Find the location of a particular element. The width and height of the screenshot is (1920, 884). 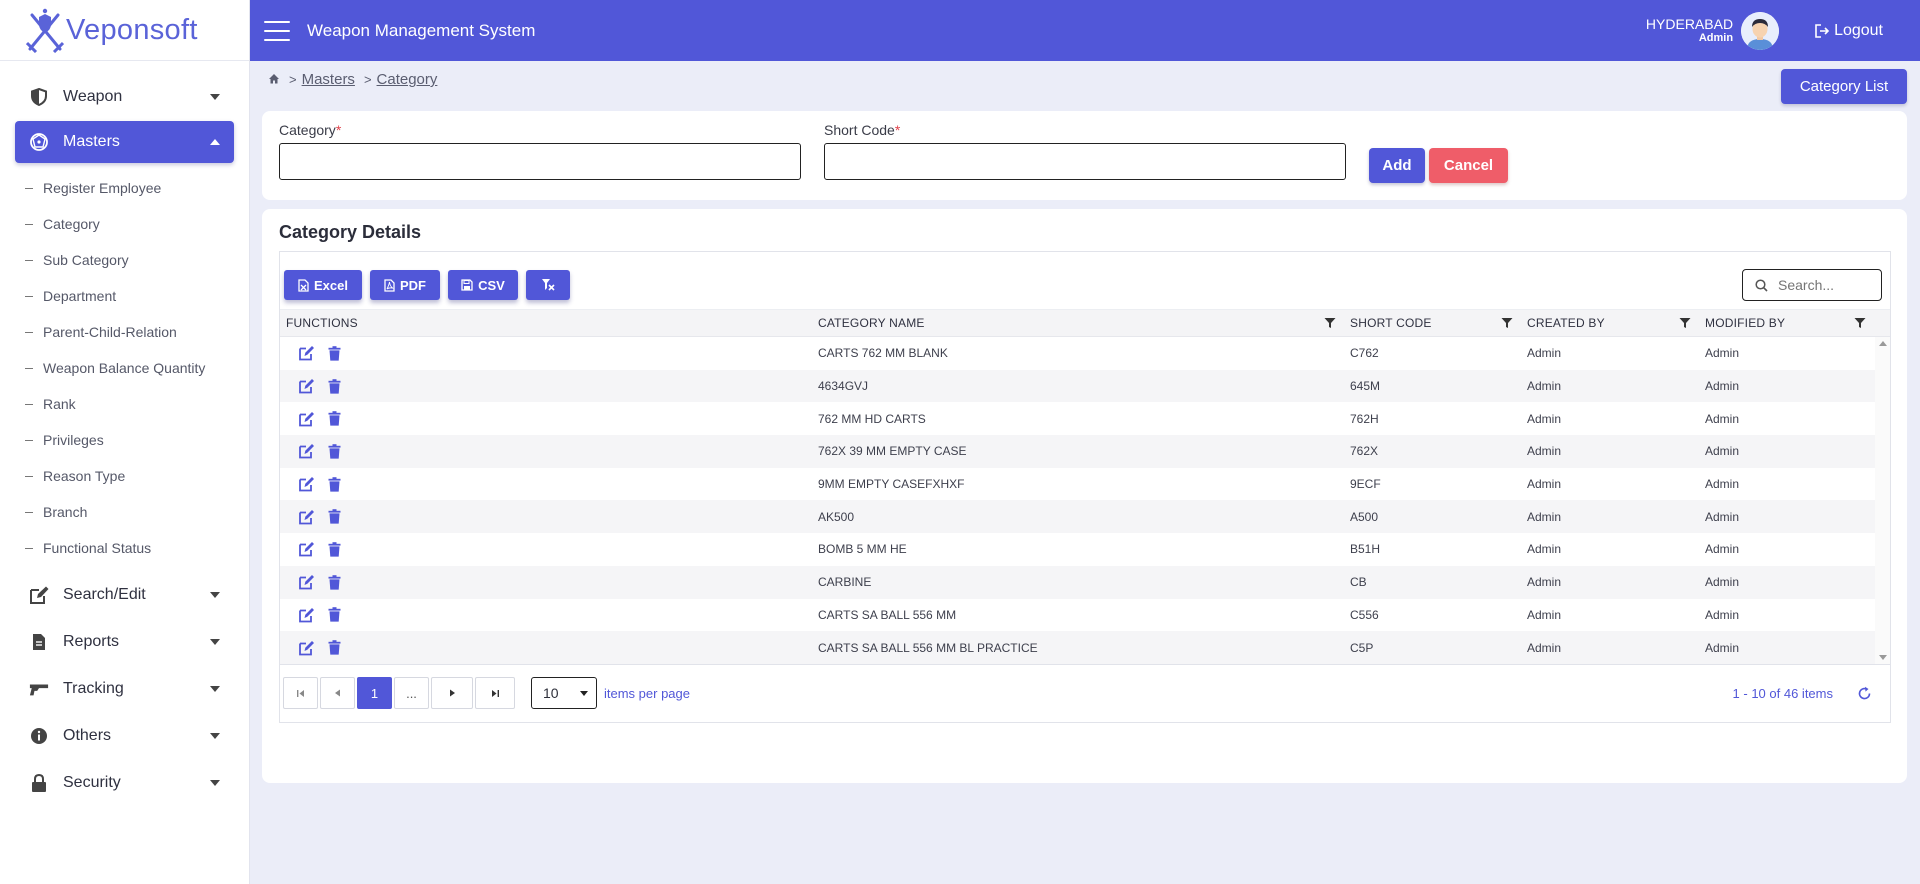

sidebar-item-weapon: Weapon is located at coordinates (124, 97).